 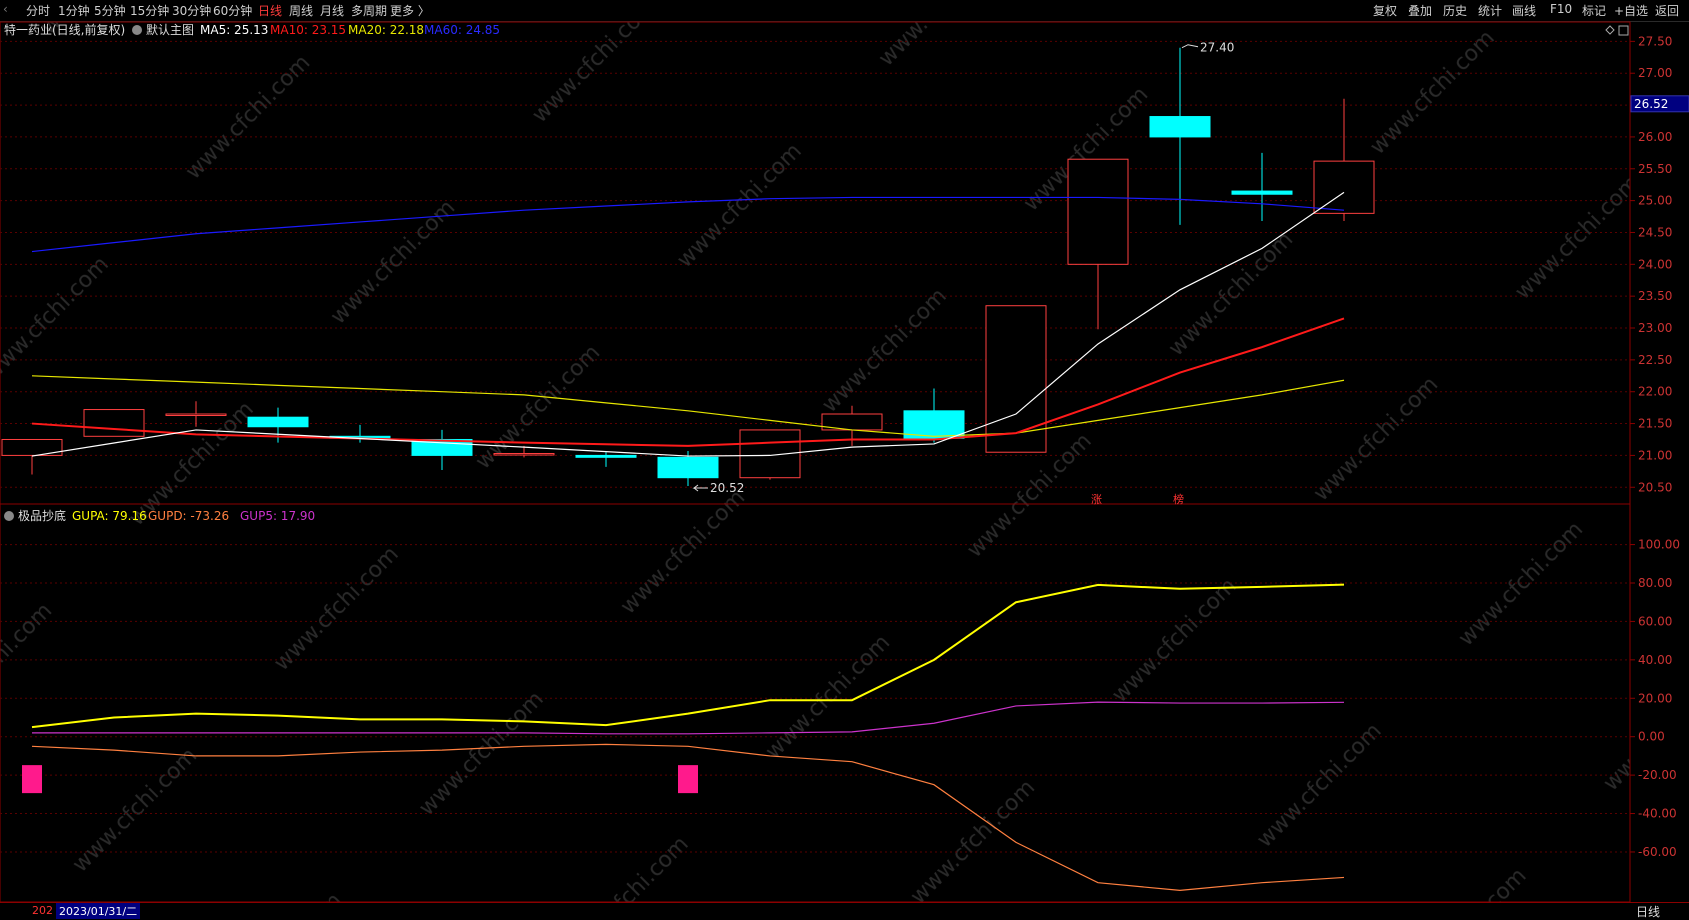 What do you see at coordinates (1096, 499) in the screenshot?
I see `tag-zhang: 涨` at bounding box center [1096, 499].